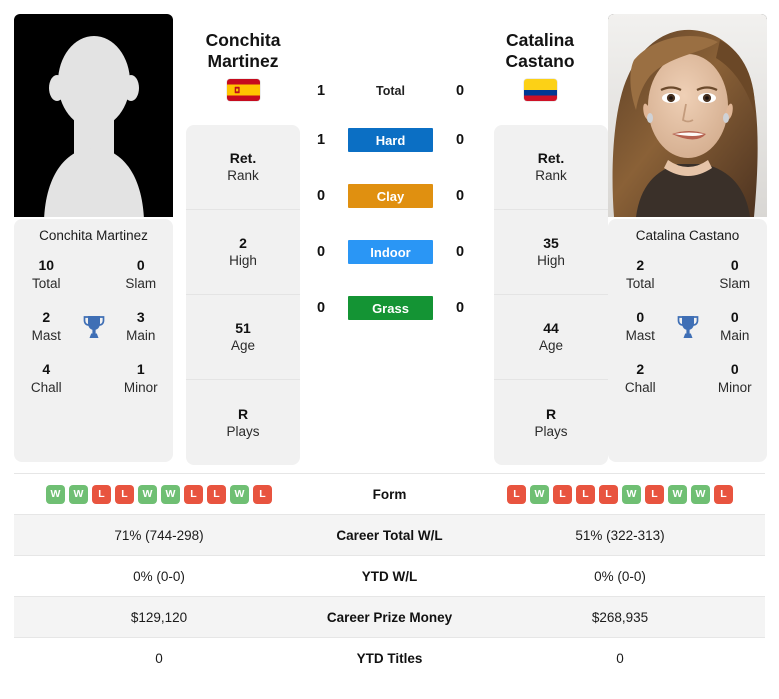 The height and width of the screenshot is (699, 779). I want to click on player-photo-right, so click(687, 115).